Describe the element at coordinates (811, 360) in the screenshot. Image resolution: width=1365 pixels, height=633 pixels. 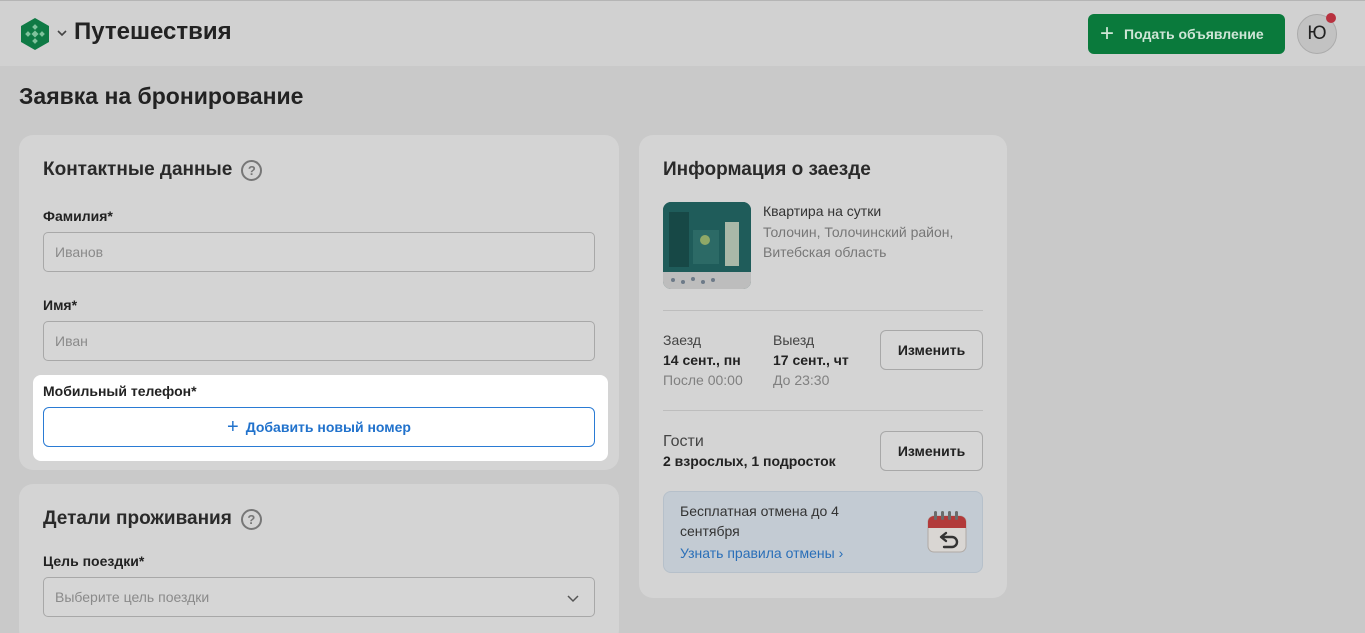
I see `checkout-date: 17 сент., чт` at that location.